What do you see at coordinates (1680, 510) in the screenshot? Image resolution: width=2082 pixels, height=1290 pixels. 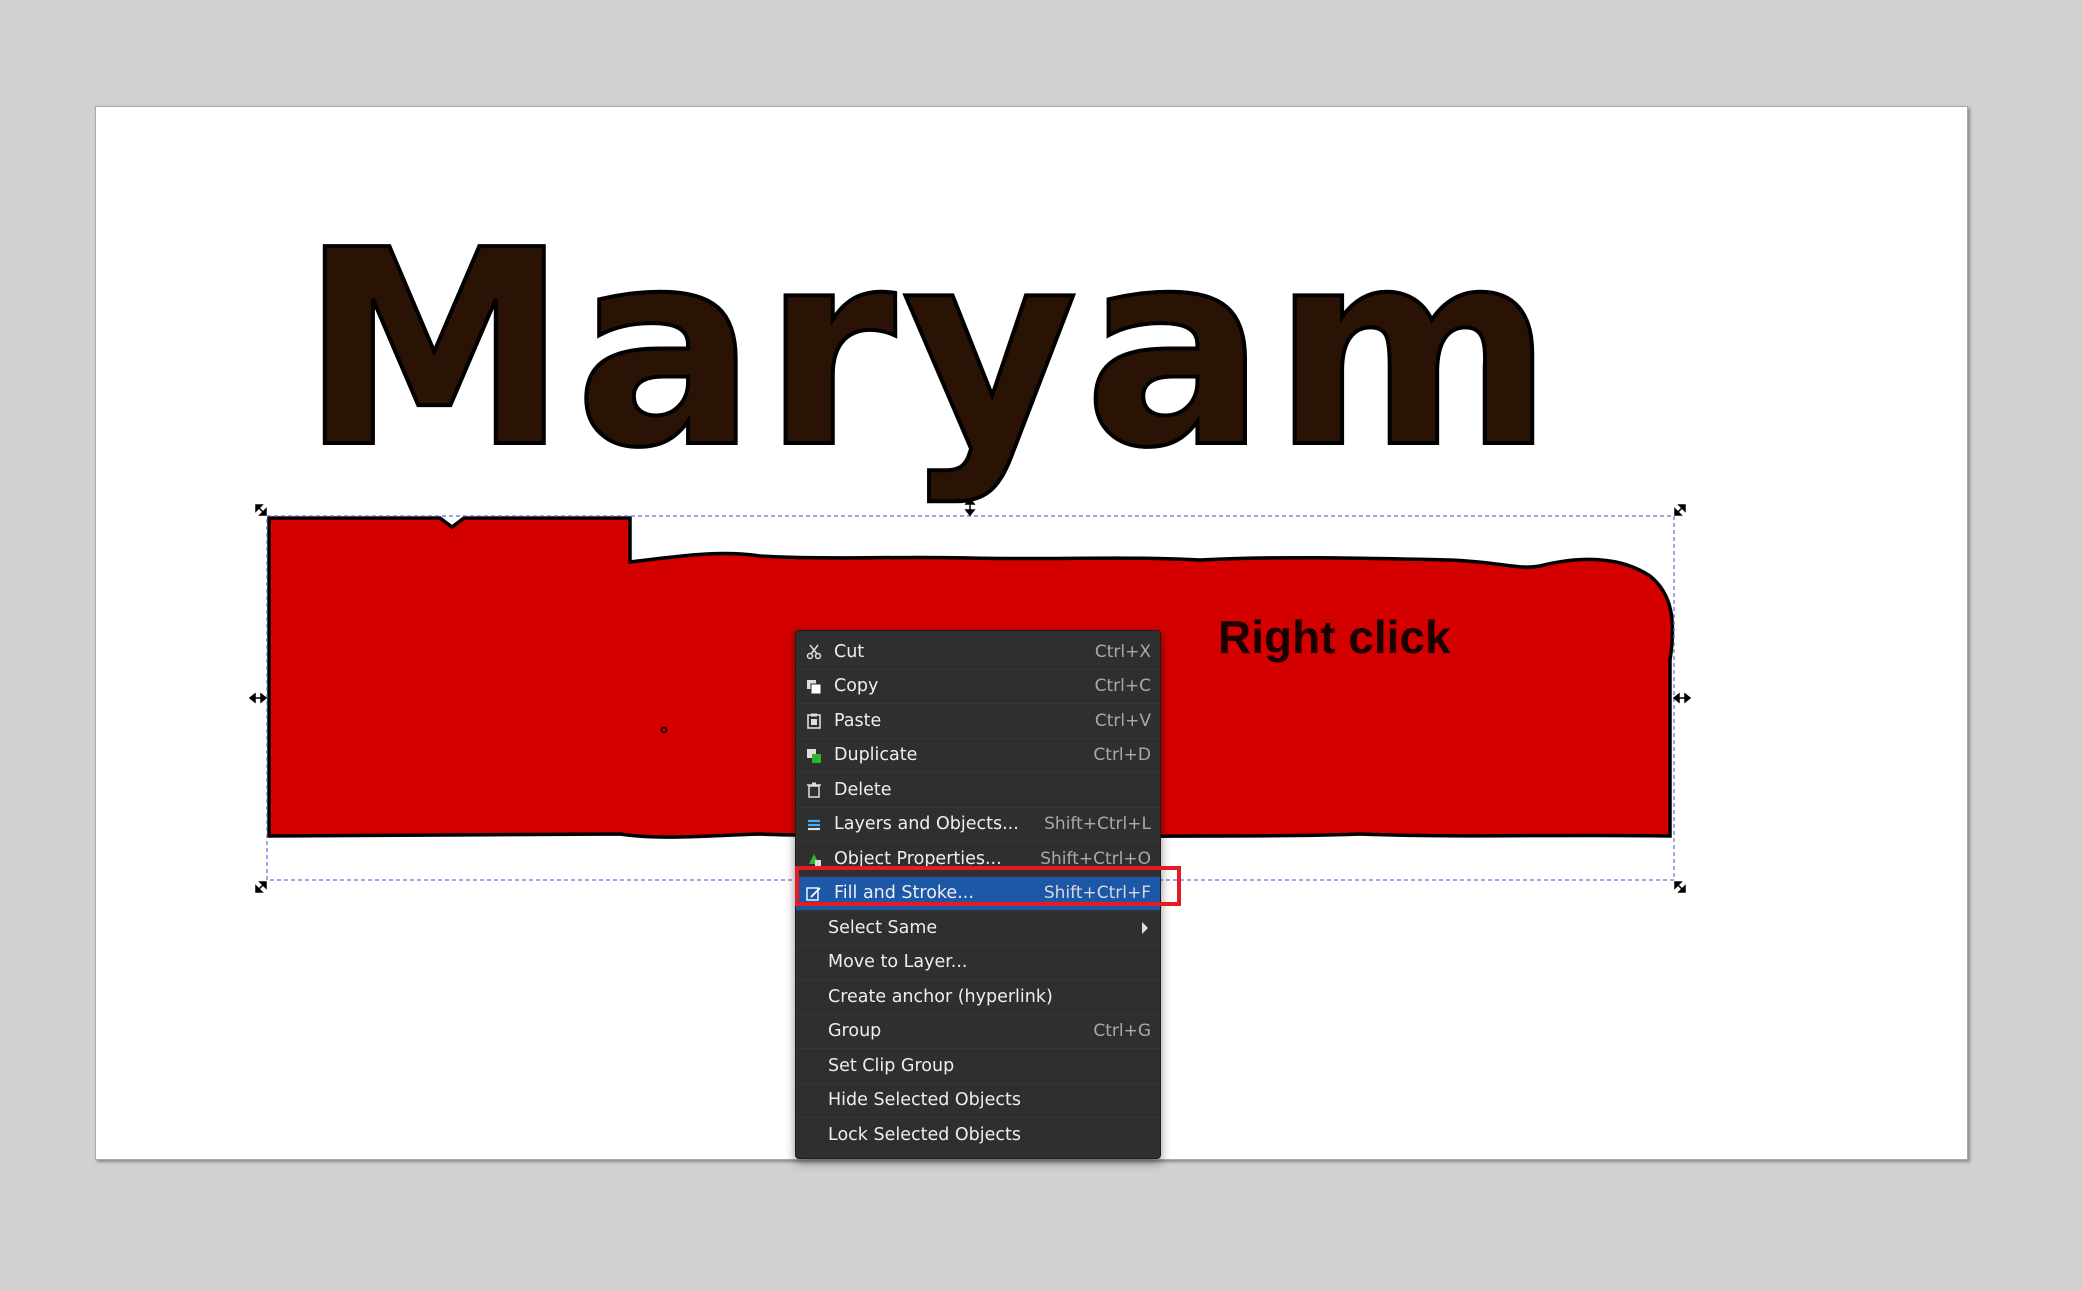 I see `handle-top-right` at bounding box center [1680, 510].